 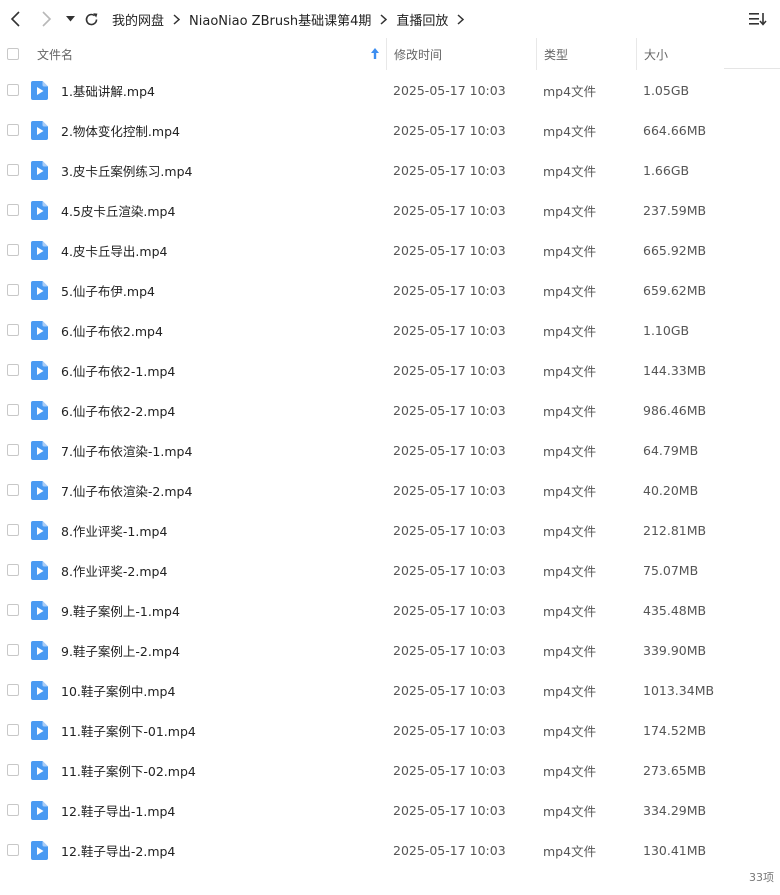 I want to click on column-header-name: 文件名, so click(x=210, y=54).